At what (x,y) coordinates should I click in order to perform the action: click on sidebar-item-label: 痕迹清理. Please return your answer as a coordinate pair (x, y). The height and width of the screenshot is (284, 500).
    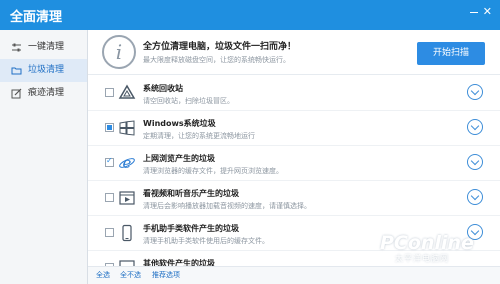
    Looking at the image, I should click on (46, 93).